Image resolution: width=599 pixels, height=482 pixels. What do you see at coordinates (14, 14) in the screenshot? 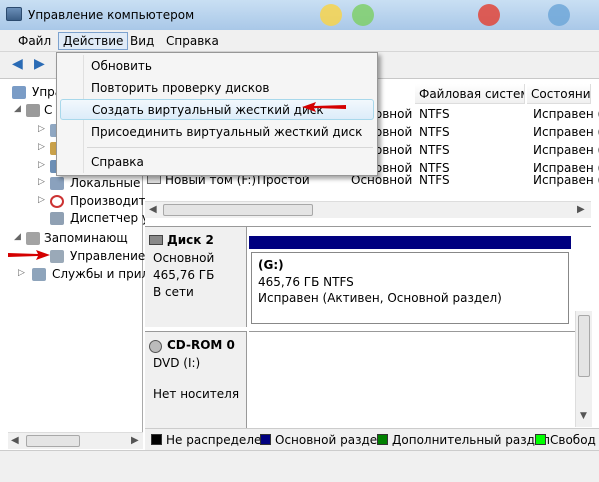
I see `computer-management-icon` at bounding box center [14, 14].